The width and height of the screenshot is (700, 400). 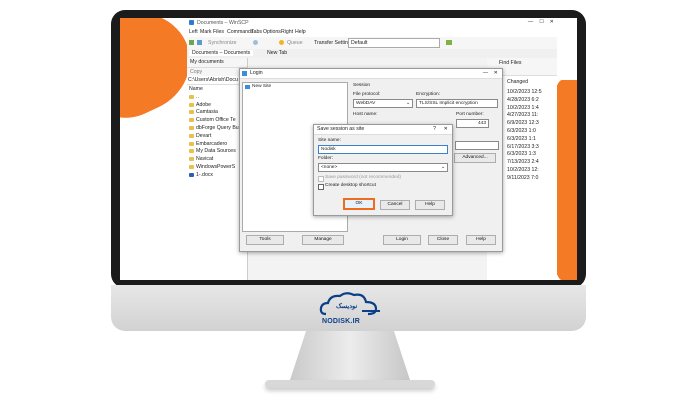 What do you see at coordinates (449, 42) in the screenshot?
I see `plugin-icon` at bounding box center [449, 42].